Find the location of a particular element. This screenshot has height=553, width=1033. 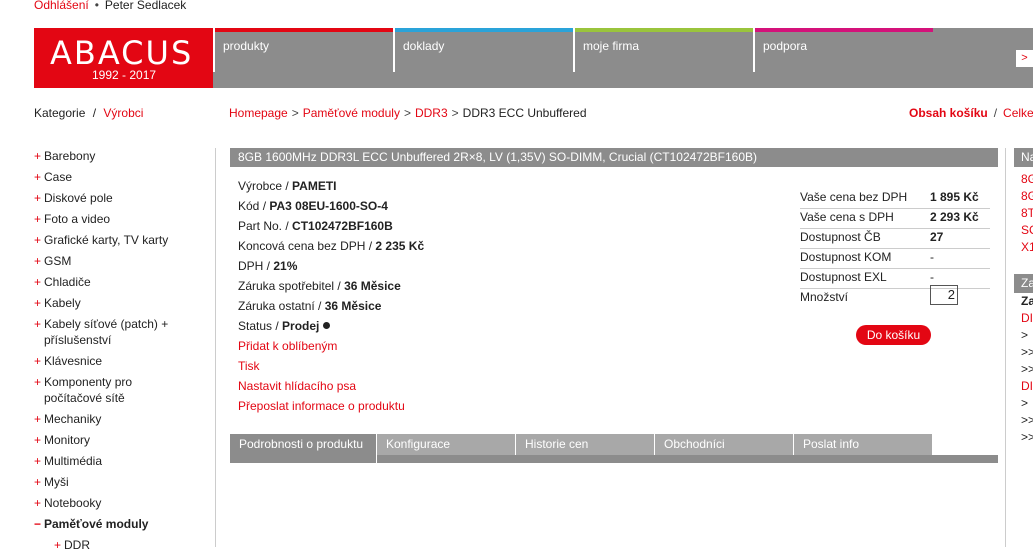

info-row: Kód / PA3 08EU-1600-SO-4 is located at coordinates (313, 206).